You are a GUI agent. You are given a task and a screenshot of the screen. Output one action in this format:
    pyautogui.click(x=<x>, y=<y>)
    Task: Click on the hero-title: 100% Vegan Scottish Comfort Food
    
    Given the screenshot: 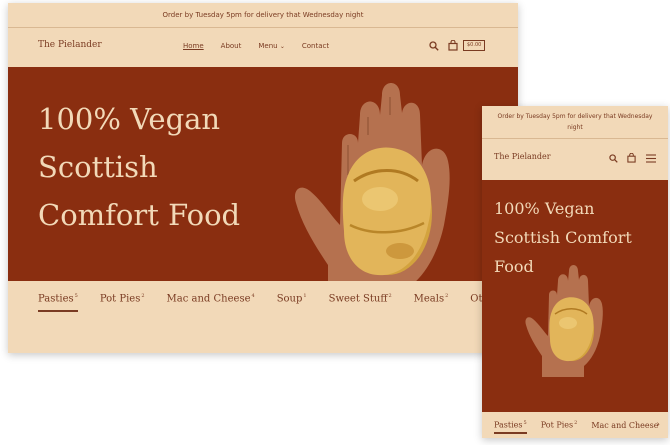 What is the action you would take?
    pyautogui.click(x=139, y=167)
    